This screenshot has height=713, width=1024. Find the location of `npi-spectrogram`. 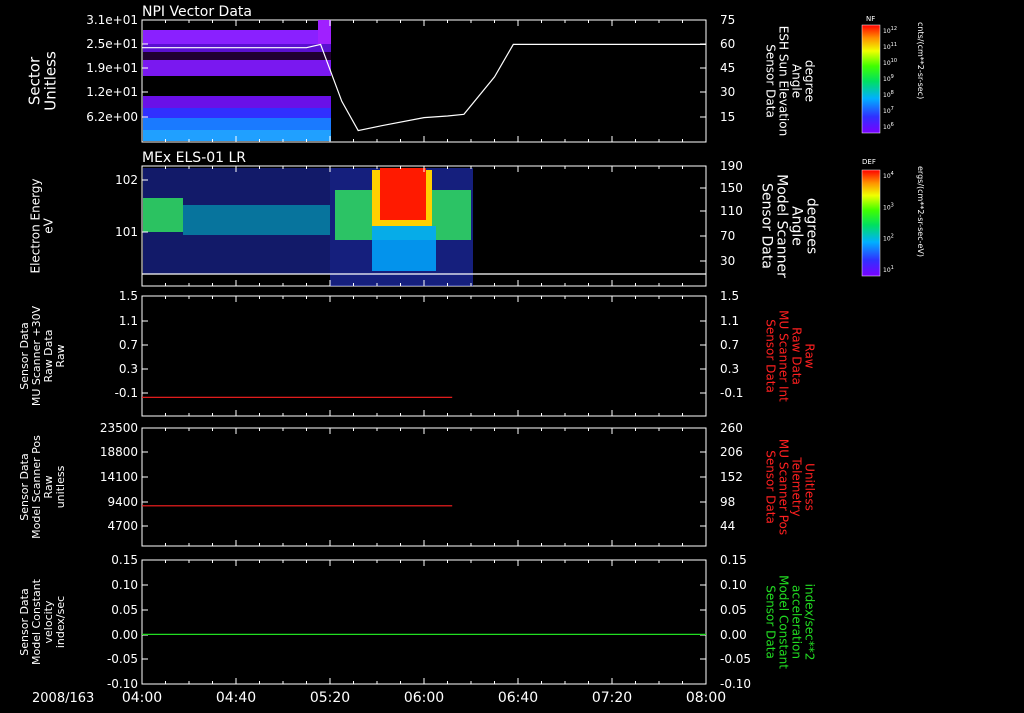

npi-spectrogram is located at coordinates (237, 80).